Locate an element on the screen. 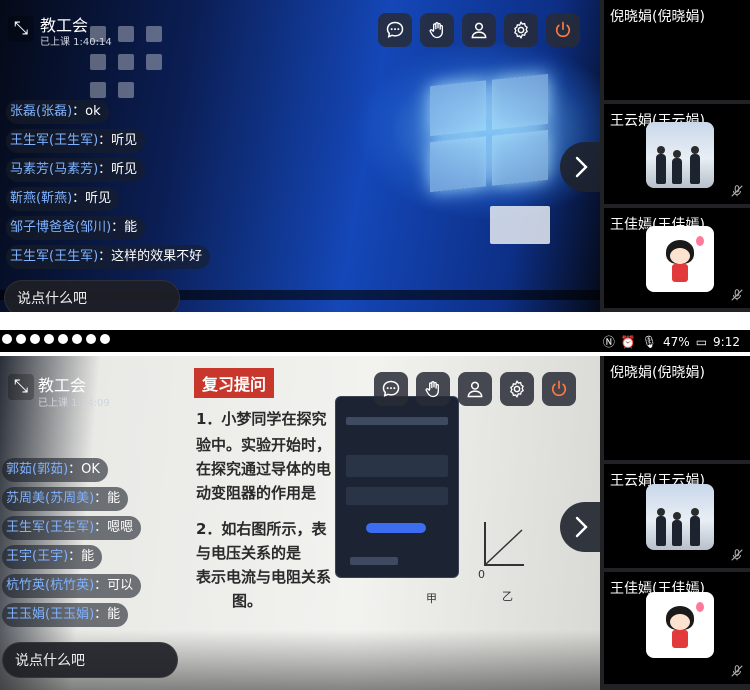  chat-message: 杭竹英(杭竹英)：可以 is located at coordinates (72, 586).